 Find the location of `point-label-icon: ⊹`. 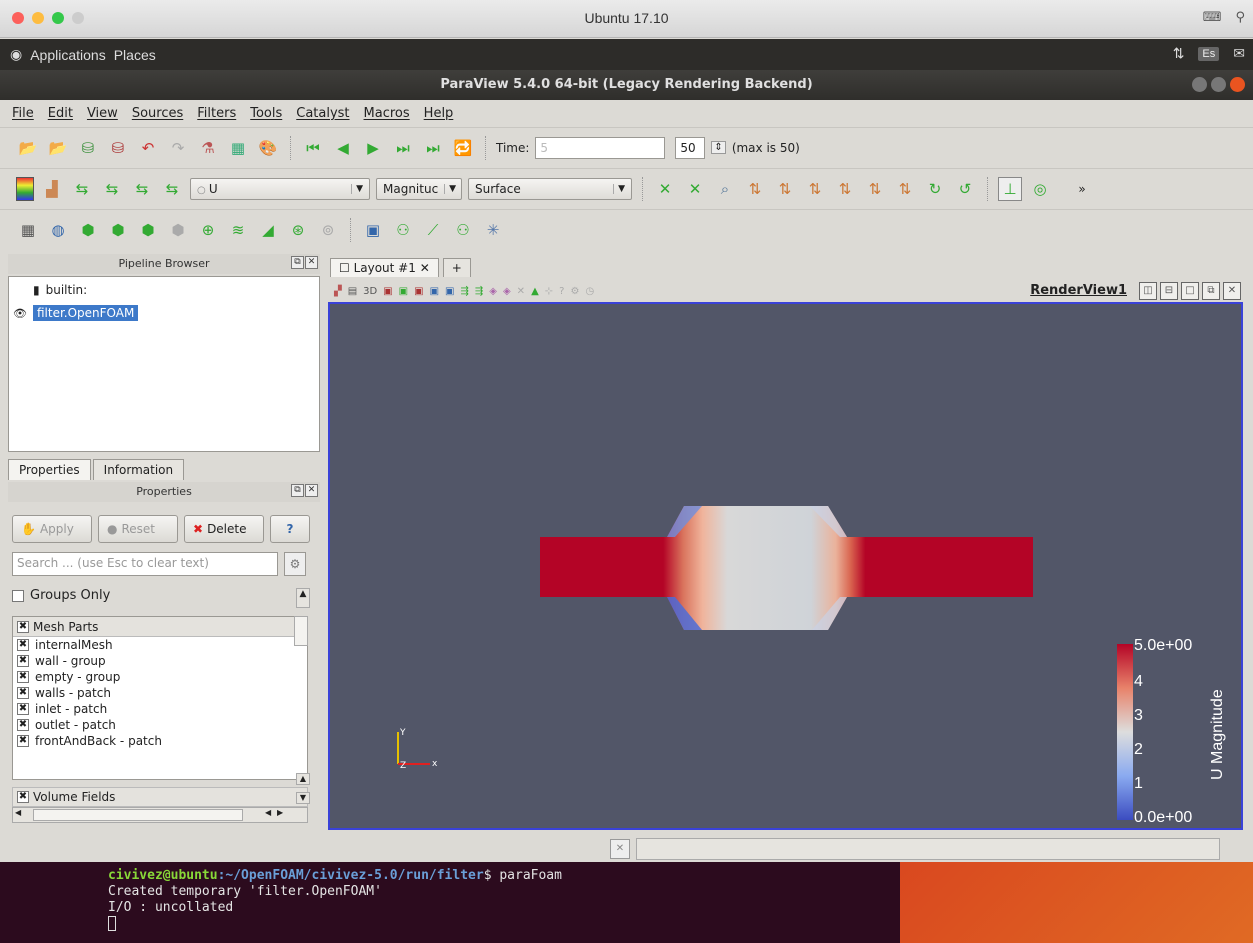

point-label-icon: ⊹ is located at coordinates (549, 291).